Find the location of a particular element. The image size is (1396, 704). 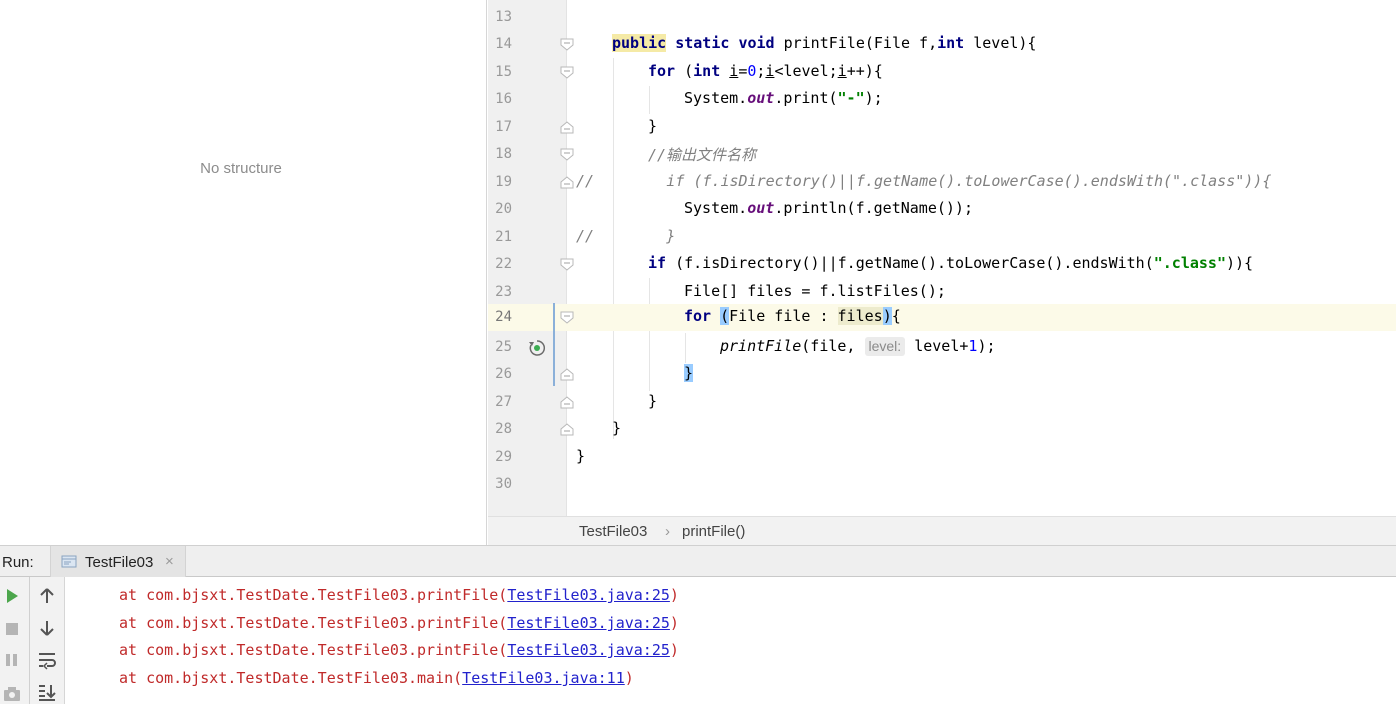

run-tab: TestFile03 × is located at coordinates (118, 561).